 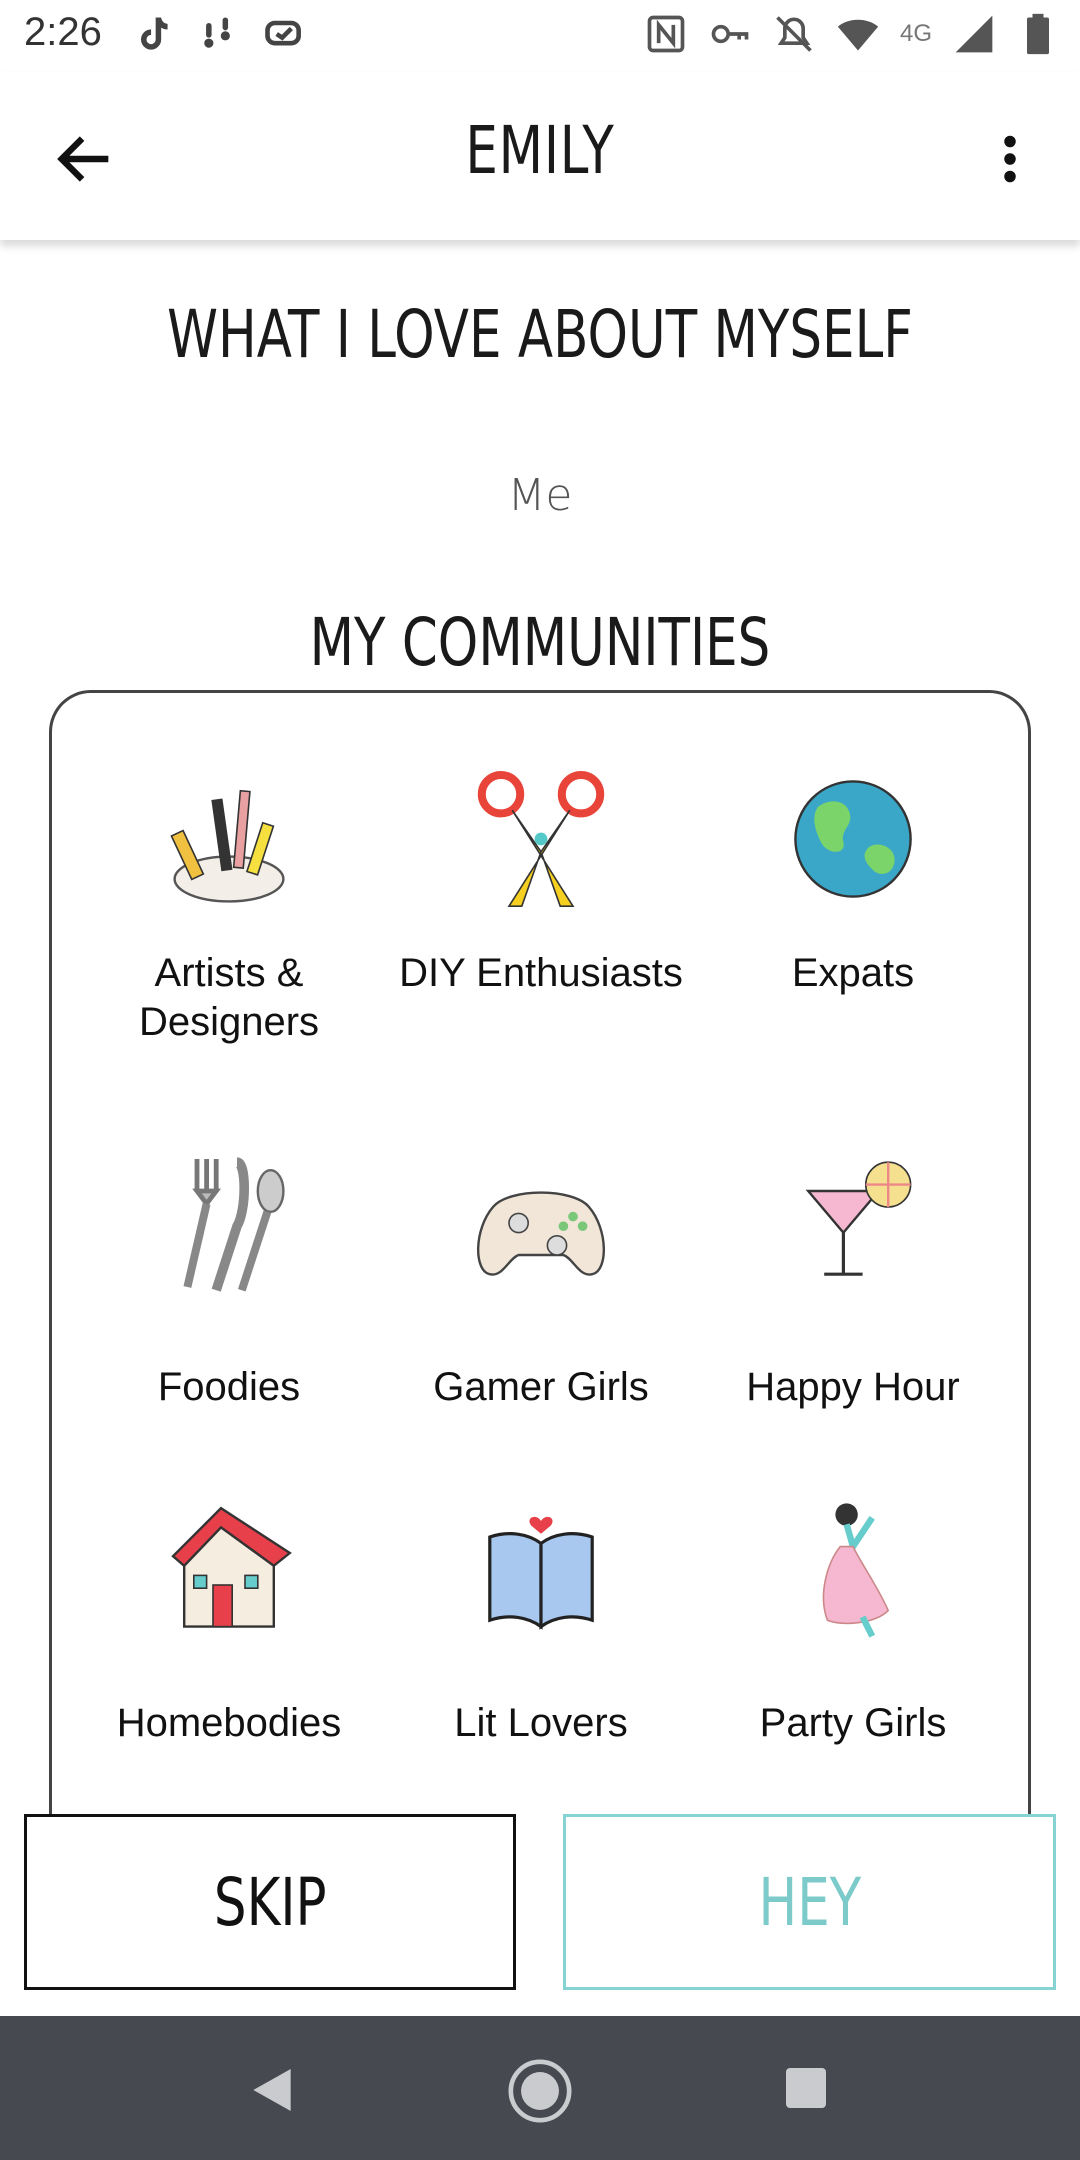 I want to click on community-party-girls: Party Girls, so click(x=853, y=1618).